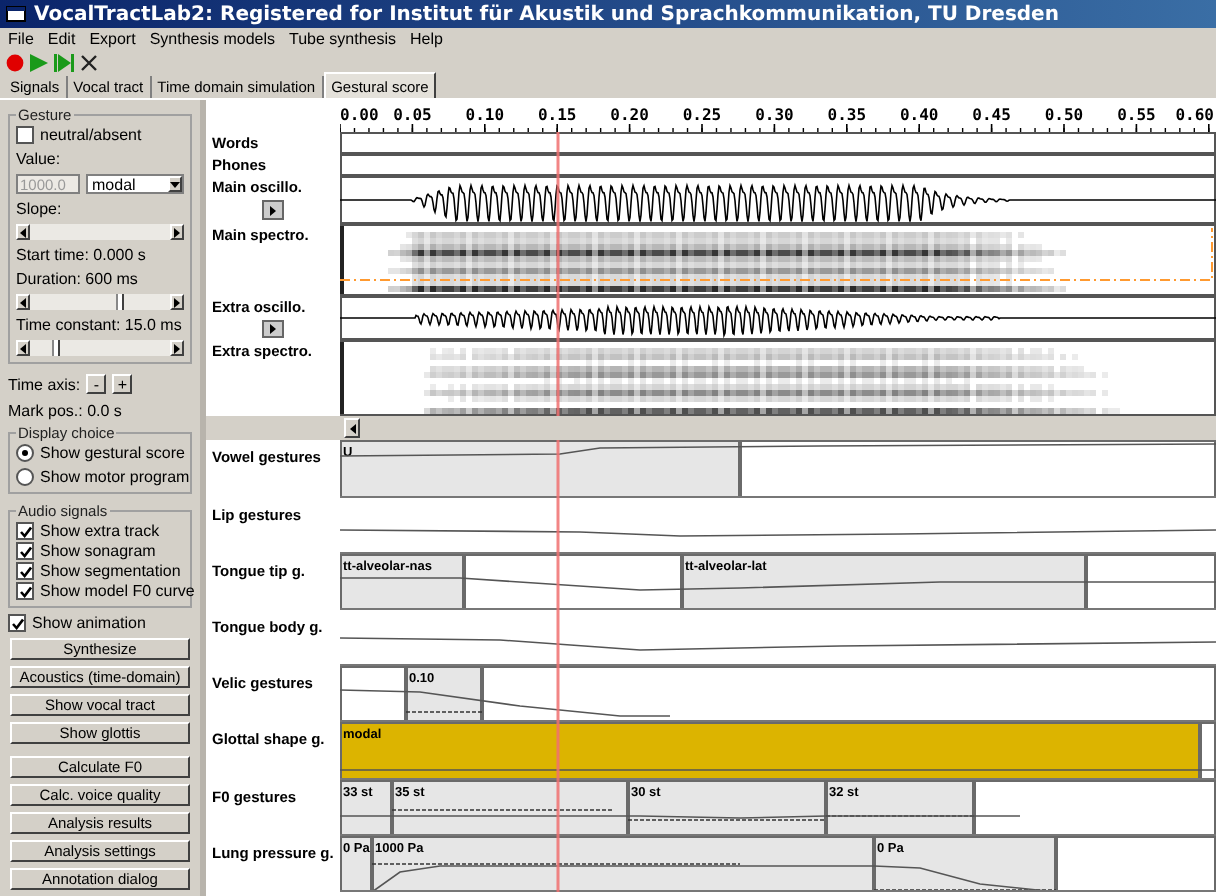  I want to click on tick-label: 0.55, so click(1136, 115).